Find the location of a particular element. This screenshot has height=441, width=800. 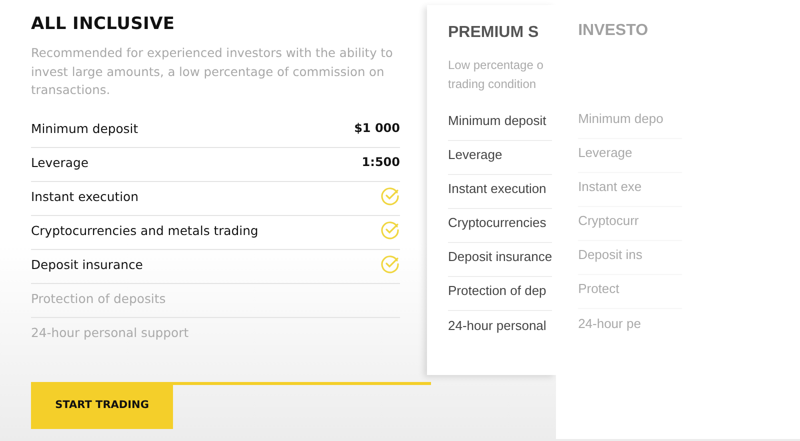

feature-label: Cryptocurrencies is located at coordinates (497, 222).